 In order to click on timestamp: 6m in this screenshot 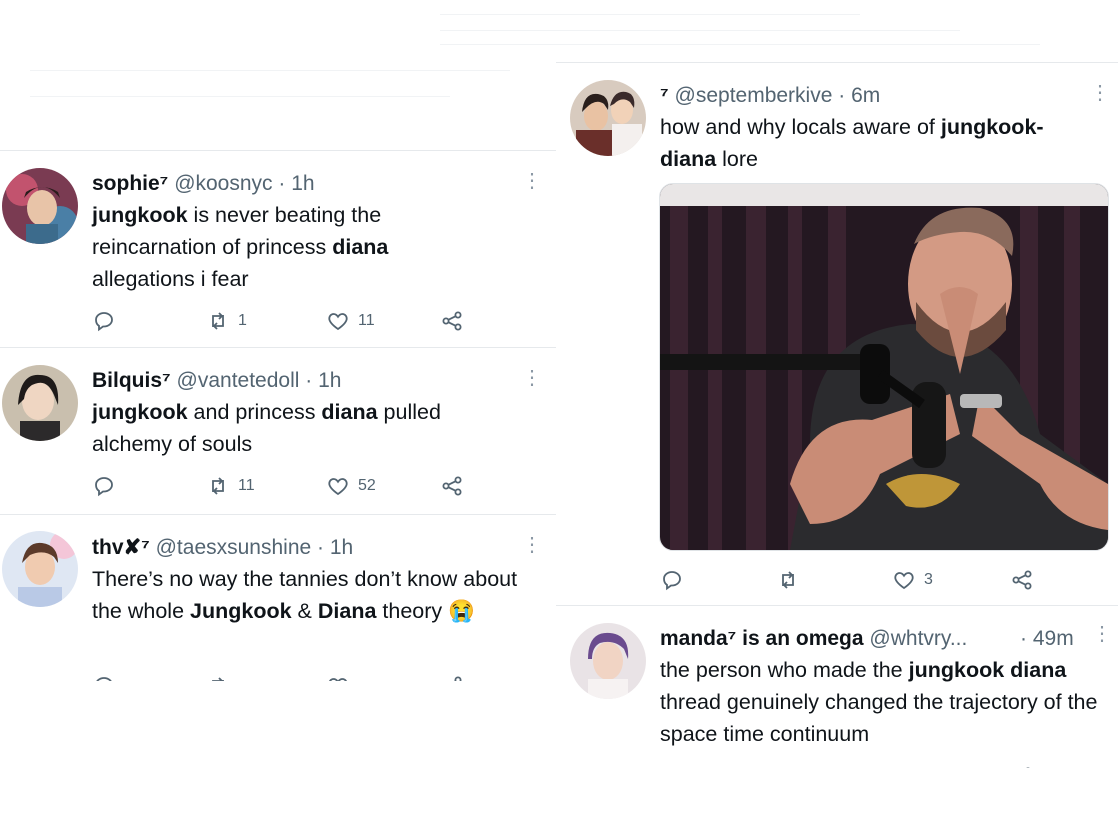, I will do `click(865, 95)`.